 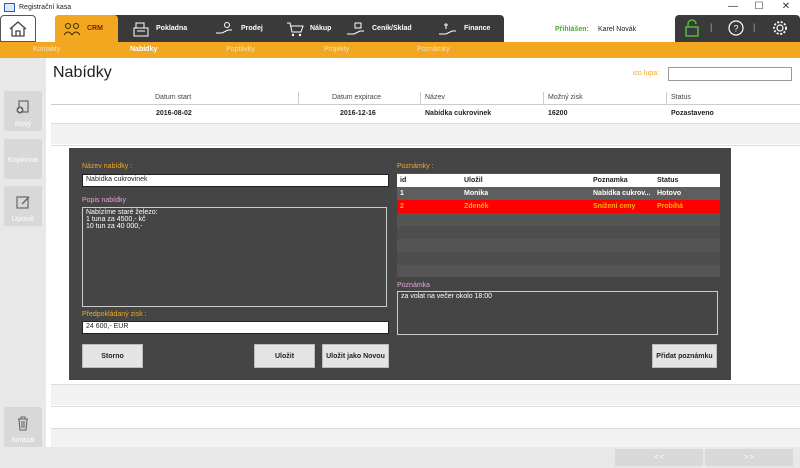 What do you see at coordinates (392, 28) in the screenshot?
I see `nav-label-cenik-sklad: Ceník/Sklad` at bounding box center [392, 28].